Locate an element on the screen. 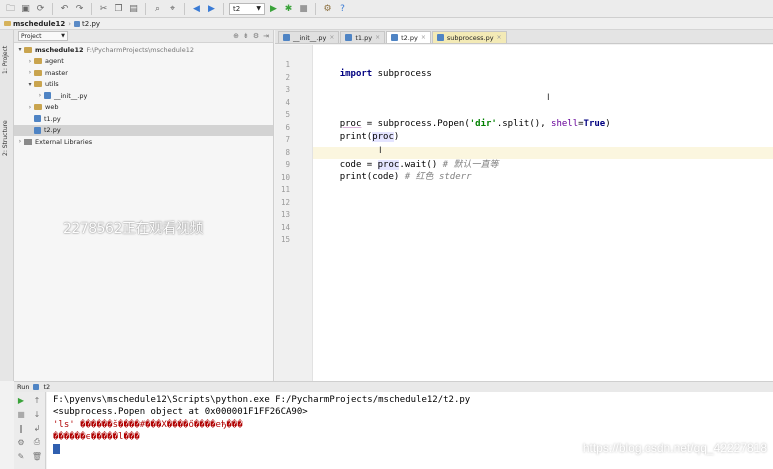 Image resolution: width=773 pixels, height=469 pixels. breadcrumb-file: t2.py is located at coordinates (87, 24).